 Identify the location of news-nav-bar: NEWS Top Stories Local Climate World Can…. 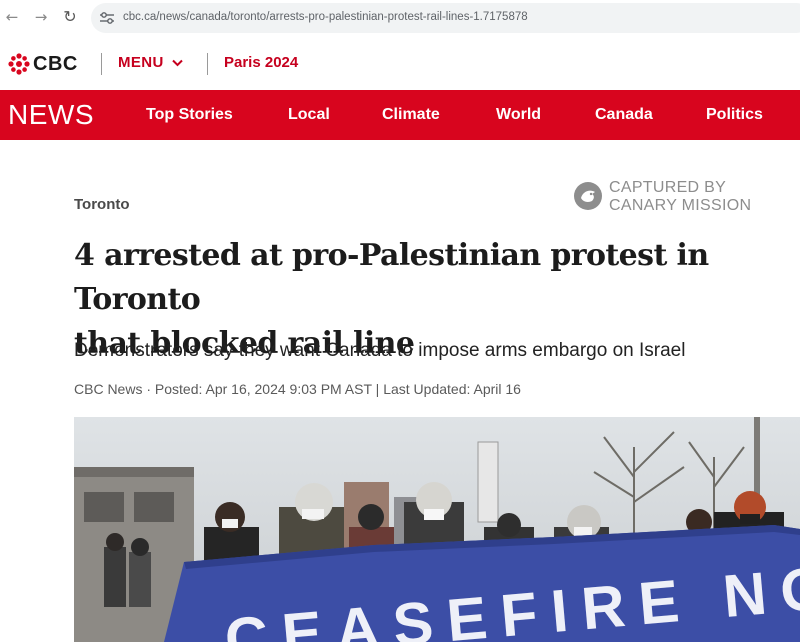
(400, 115).